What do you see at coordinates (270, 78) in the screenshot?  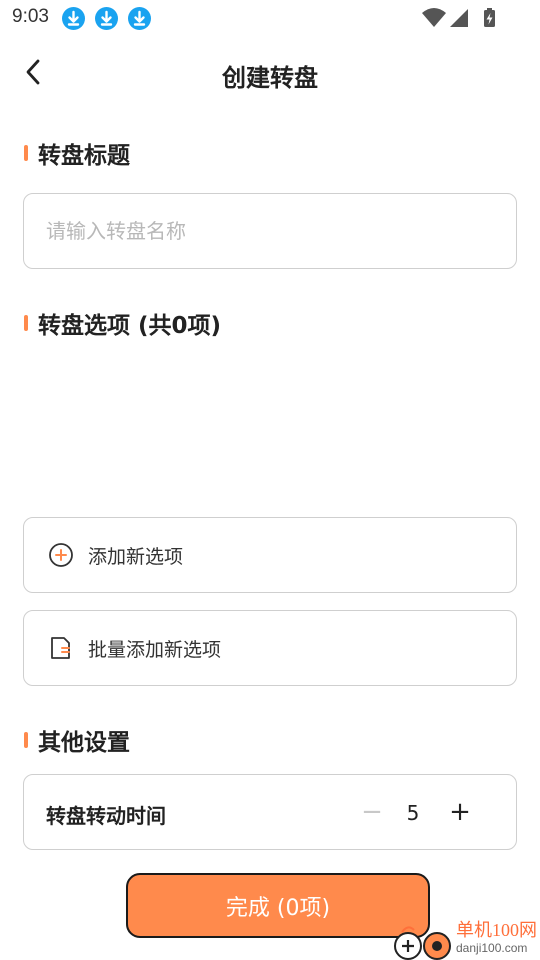 I see `page-title: 创建转盘` at bounding box center [270, 78].